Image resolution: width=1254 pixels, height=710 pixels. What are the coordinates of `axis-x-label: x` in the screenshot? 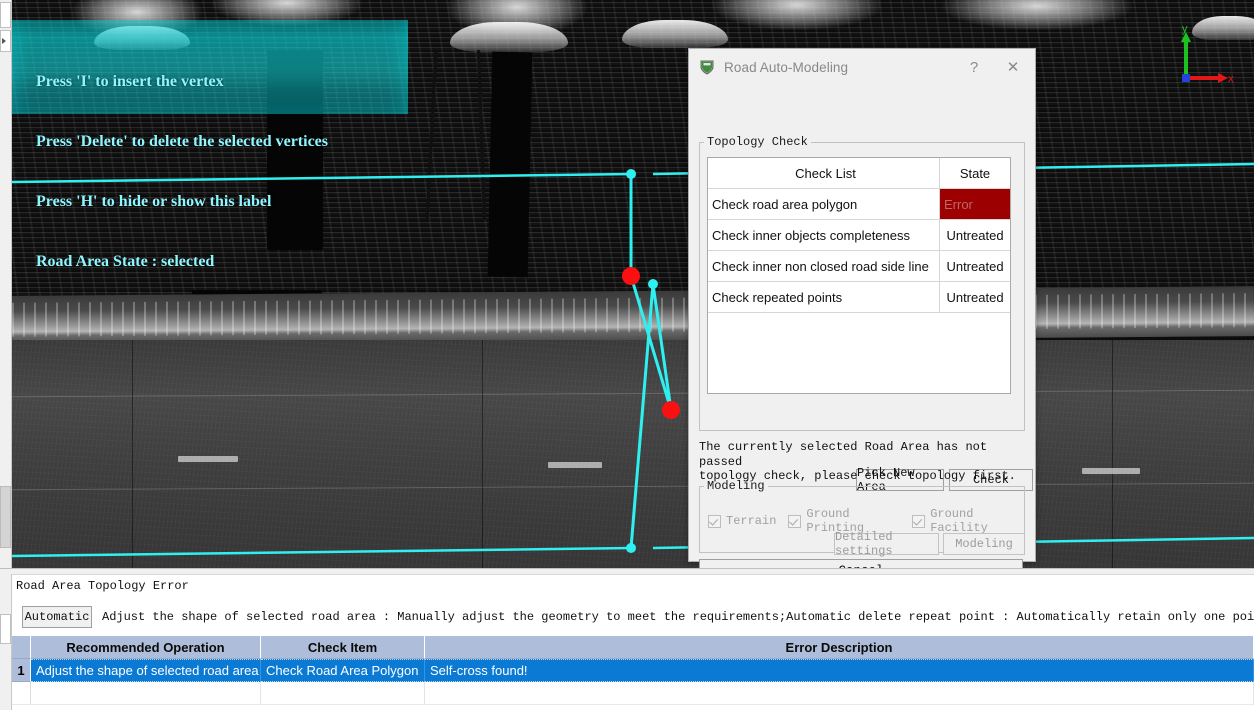 It's located at (1231, 79).